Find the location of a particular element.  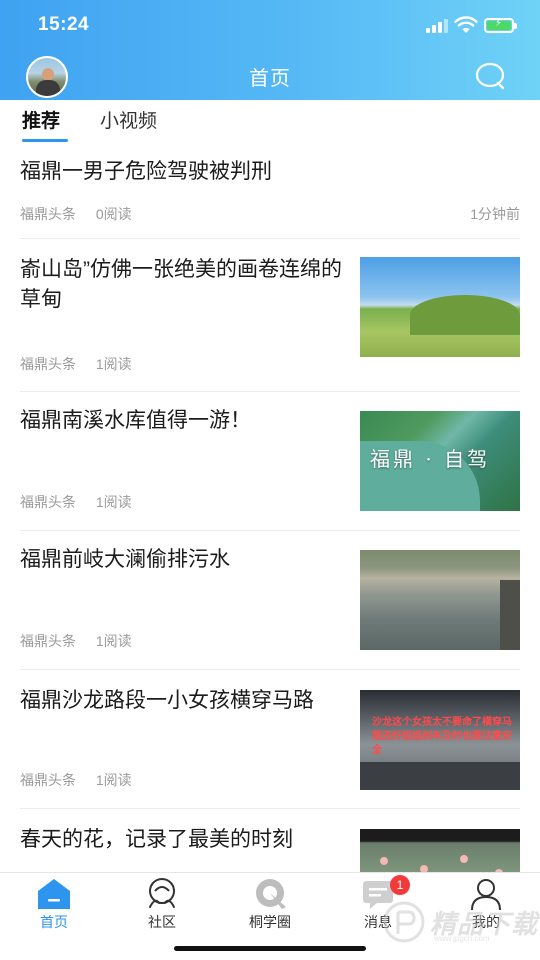

news-title: 福鼎南溪水库值得一游！ is located at coordinates (135, 420).